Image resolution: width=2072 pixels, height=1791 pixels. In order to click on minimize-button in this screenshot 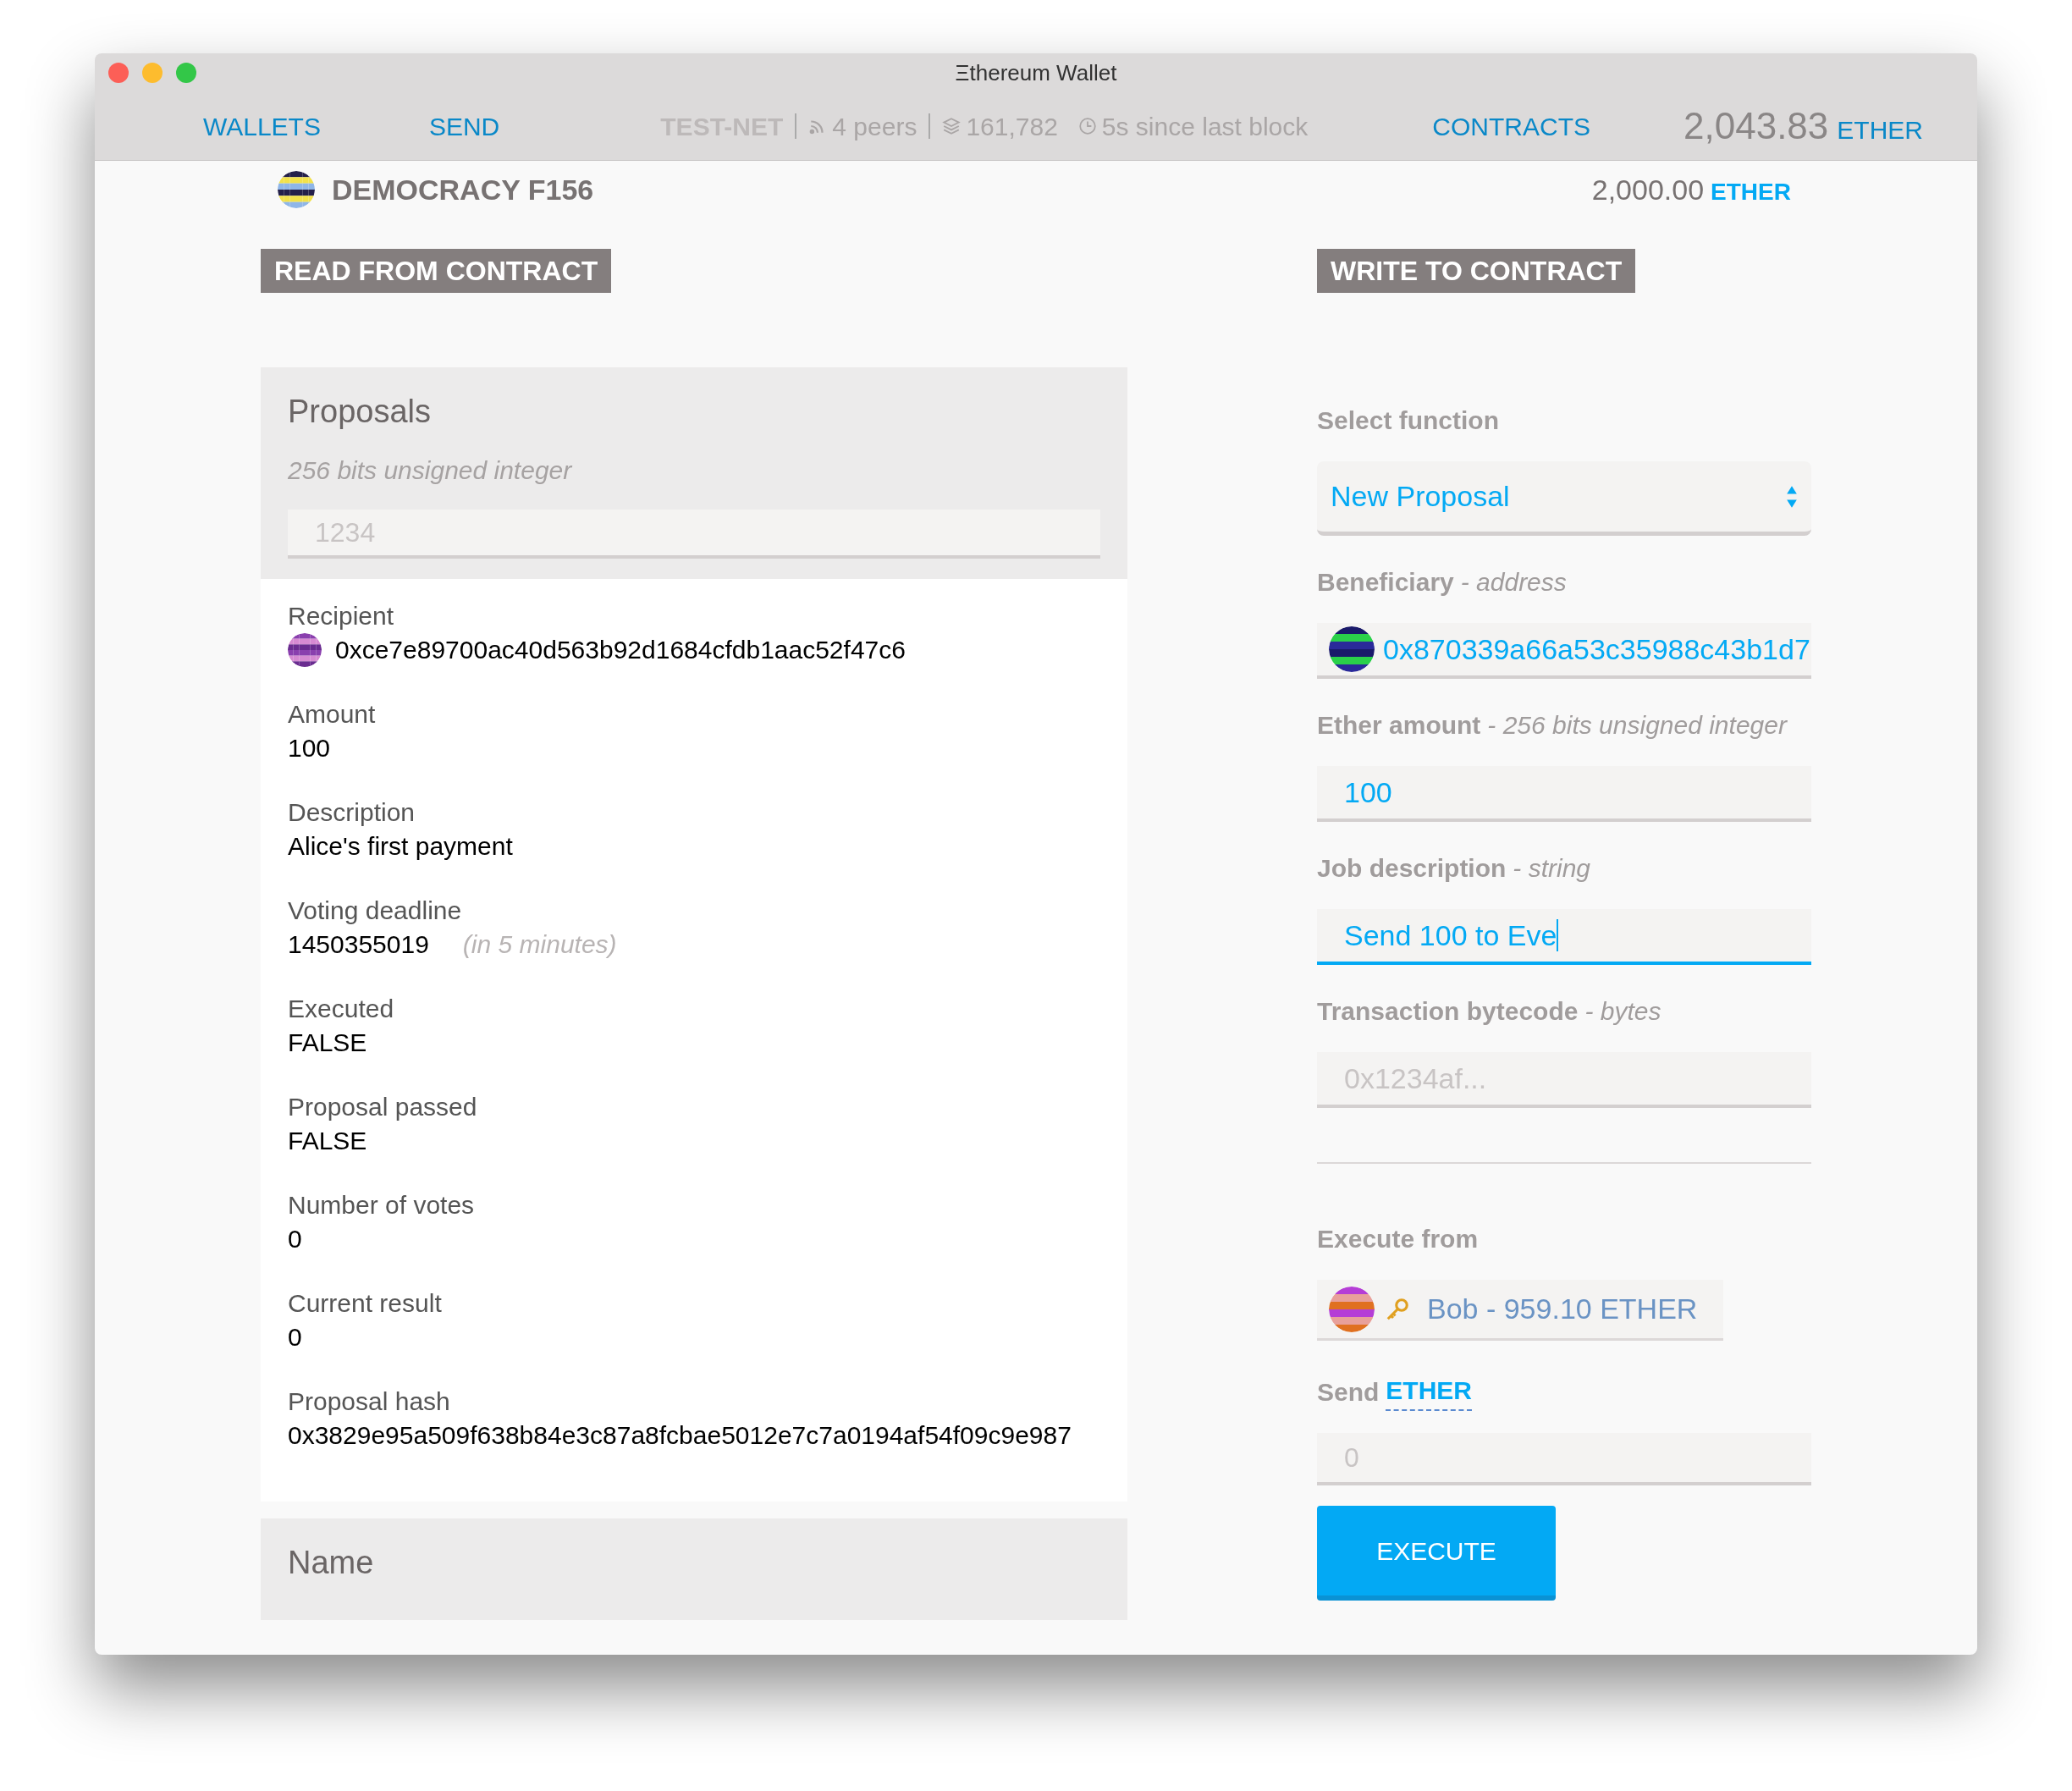, I will do `click(152, 73)`.